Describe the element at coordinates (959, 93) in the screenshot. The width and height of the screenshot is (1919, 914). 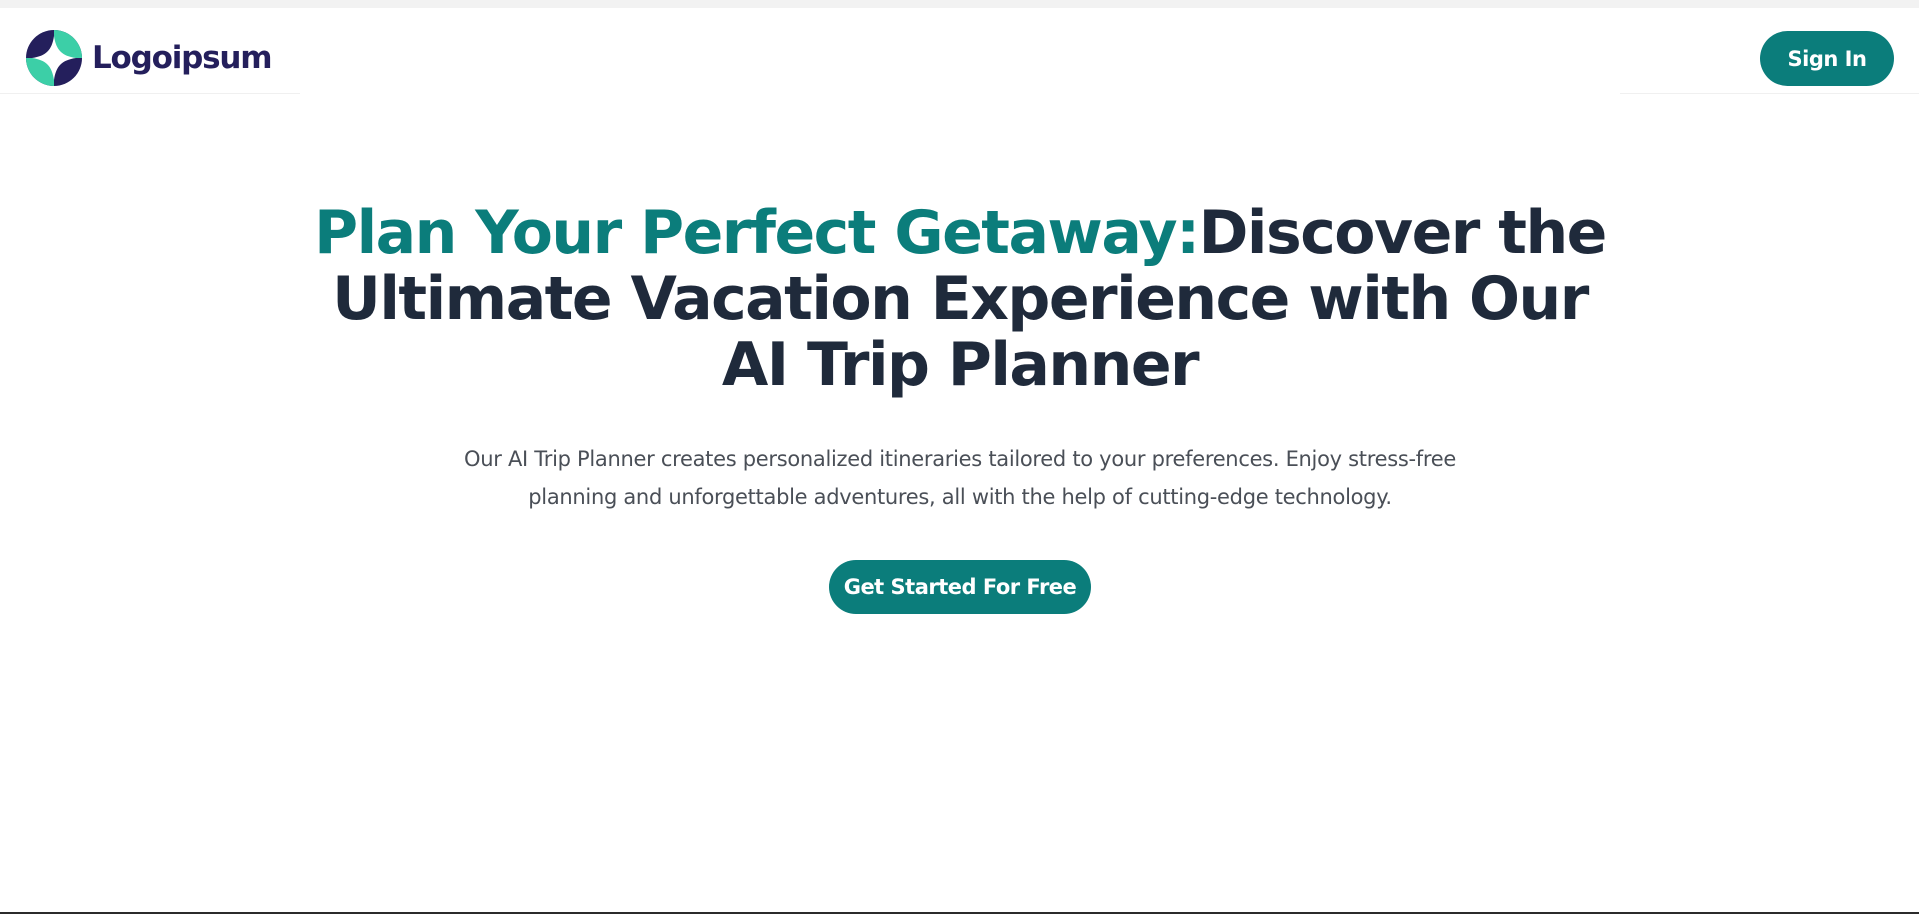
I see `header-divider` at that location.